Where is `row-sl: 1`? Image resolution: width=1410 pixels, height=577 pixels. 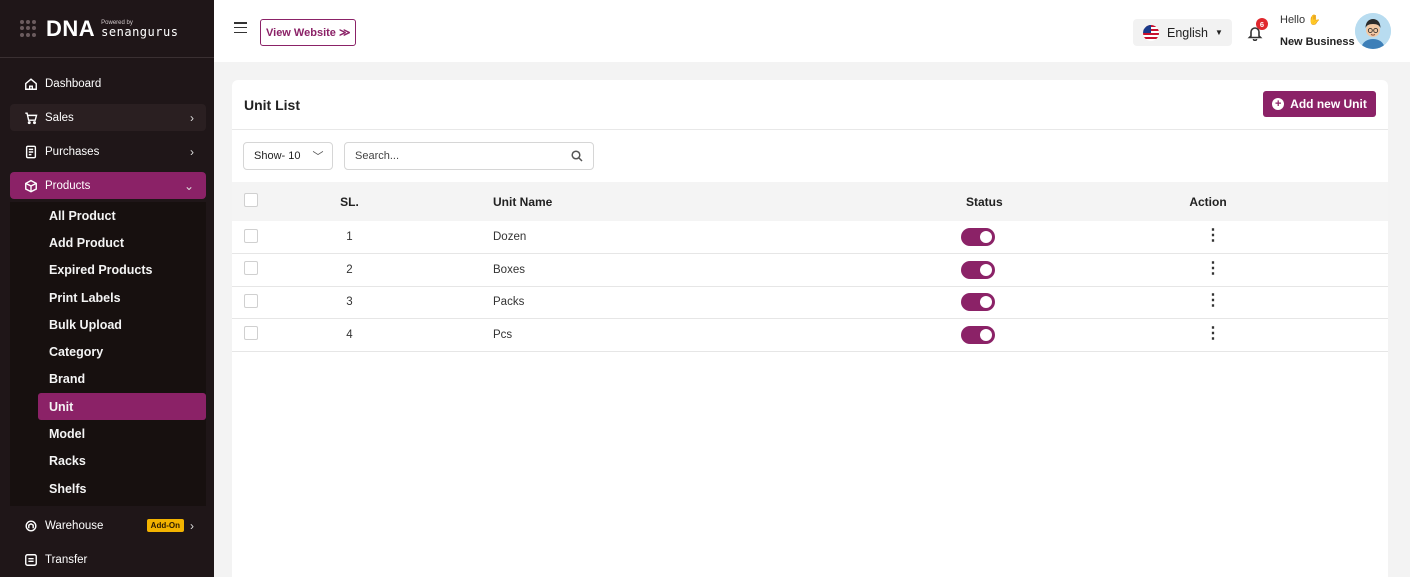
row-sl: 1 is located at coordinates (349, 237).